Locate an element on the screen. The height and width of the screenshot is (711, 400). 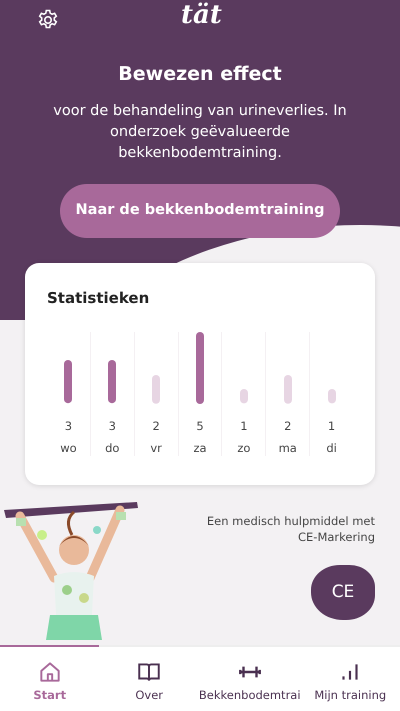
day-label: vr is located at coordinates (156, 448).